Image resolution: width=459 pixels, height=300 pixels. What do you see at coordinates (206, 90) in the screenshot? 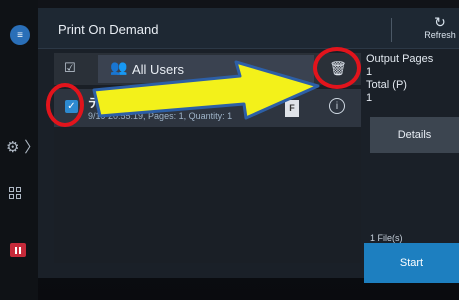
I see `annotation-arrow` at bounding box center [206, 90].